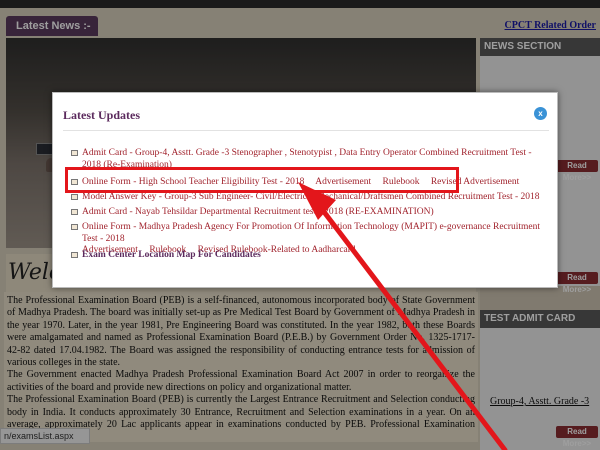 Image resolution: width=600 pixels, height=450 pixels. I want to click on modal-divider, so click(306, 130).